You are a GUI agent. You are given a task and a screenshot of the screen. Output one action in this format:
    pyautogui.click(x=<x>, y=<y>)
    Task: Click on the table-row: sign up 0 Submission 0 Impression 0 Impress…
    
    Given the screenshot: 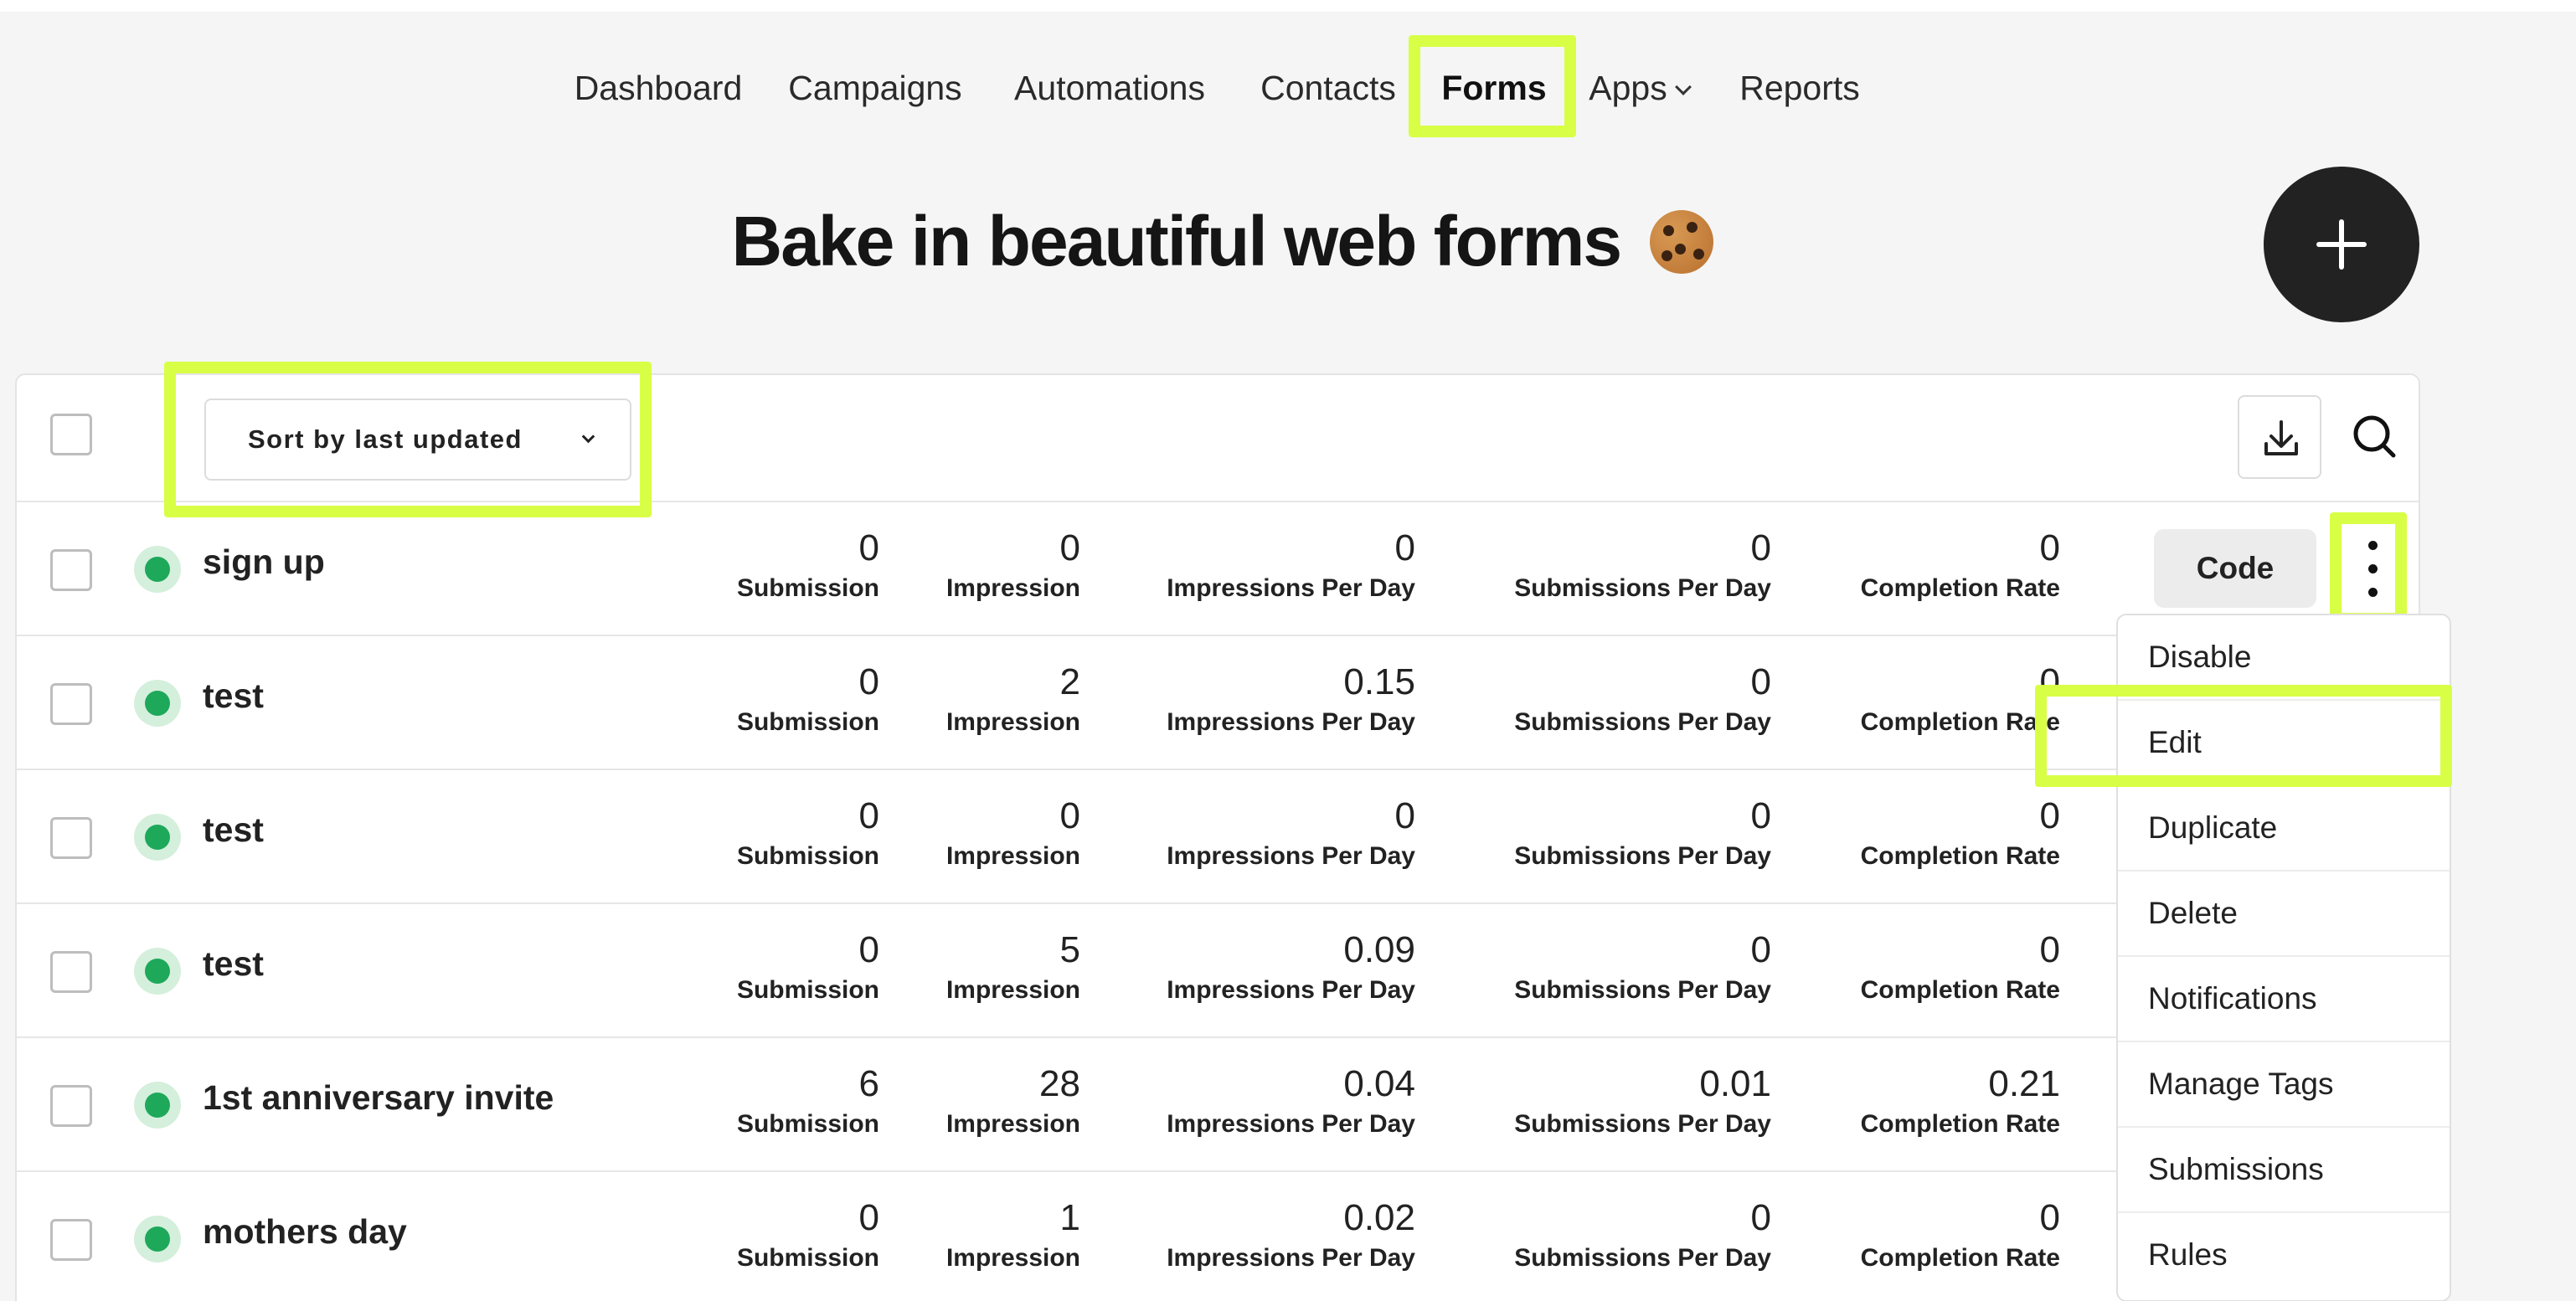 What is the action you would take?
    pyautogui.click(x=1218, y=569)
    